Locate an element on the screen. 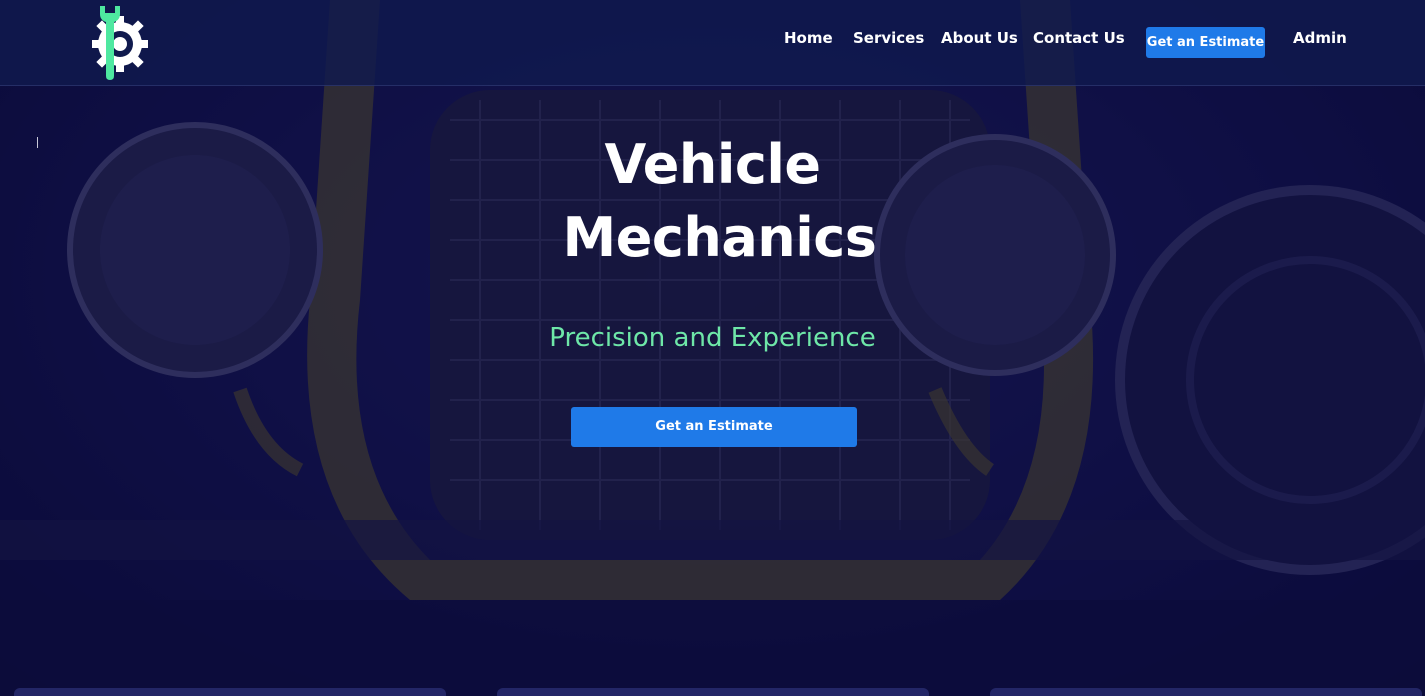 The width and height of the screenshot is (1425, 696). nav-contact-link: Contact Us is located at coordinates (1079, 38).